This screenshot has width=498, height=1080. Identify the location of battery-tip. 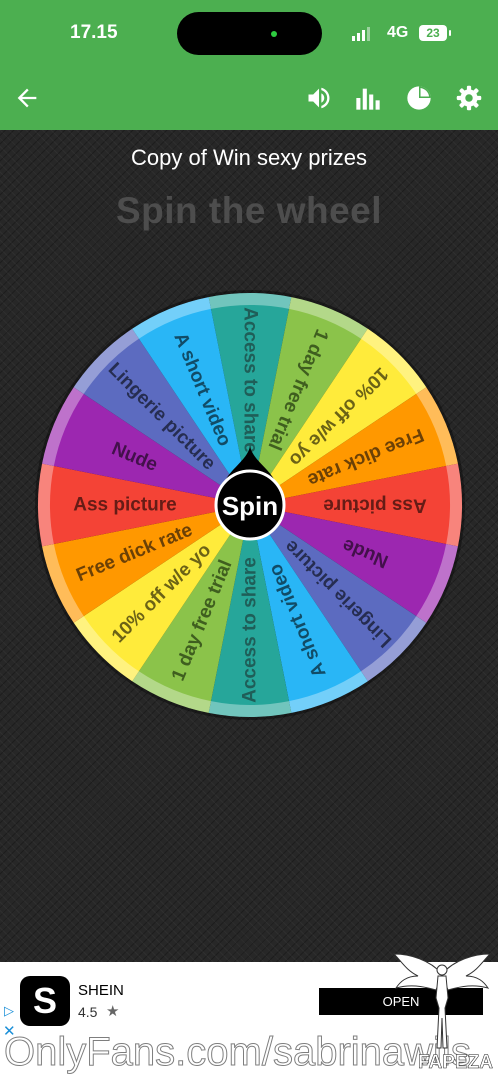
(450, 33).